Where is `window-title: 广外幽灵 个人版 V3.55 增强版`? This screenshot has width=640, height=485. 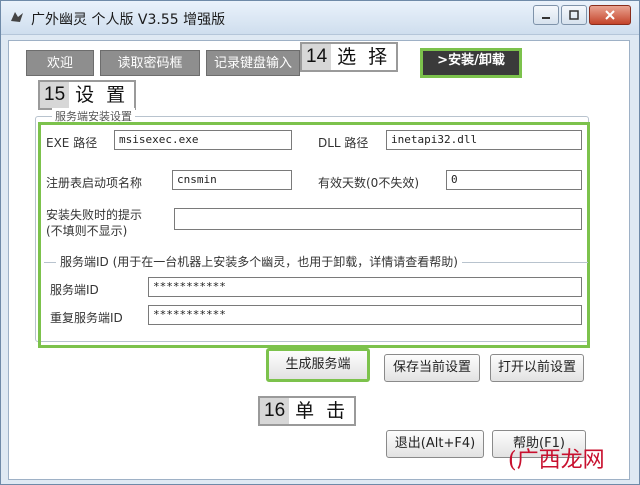 window-title: 广外幽灵 个人版 V3.55 增强版 is located at coordinates (128, 20).